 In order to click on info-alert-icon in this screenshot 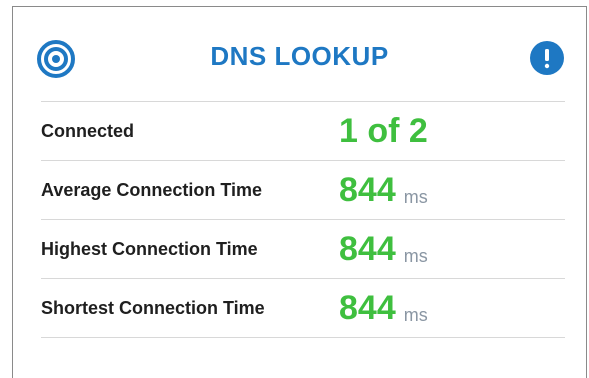, I will do `click(547, 58)`.